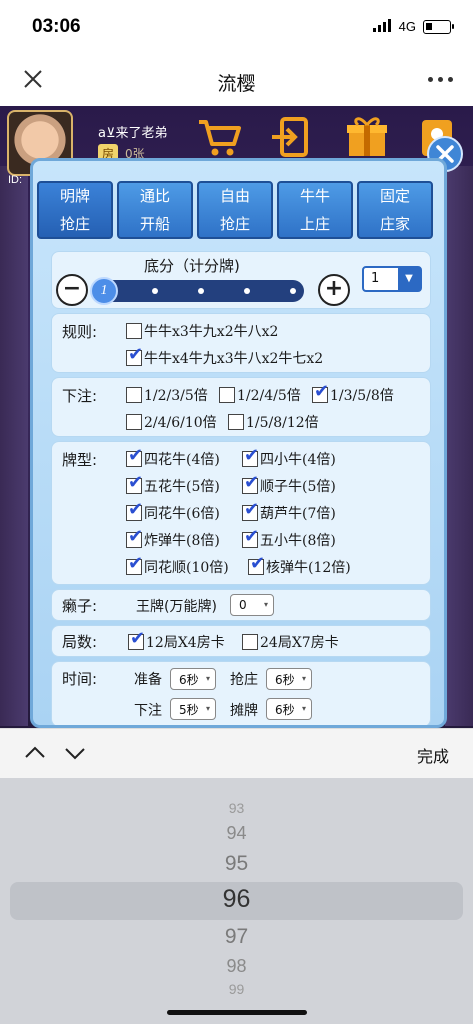  Describe the element at coordinates (241, 641) in the screenshot. I see `rounds-row: 局数: 12局X4房卡 24局X7房卡` at that location.